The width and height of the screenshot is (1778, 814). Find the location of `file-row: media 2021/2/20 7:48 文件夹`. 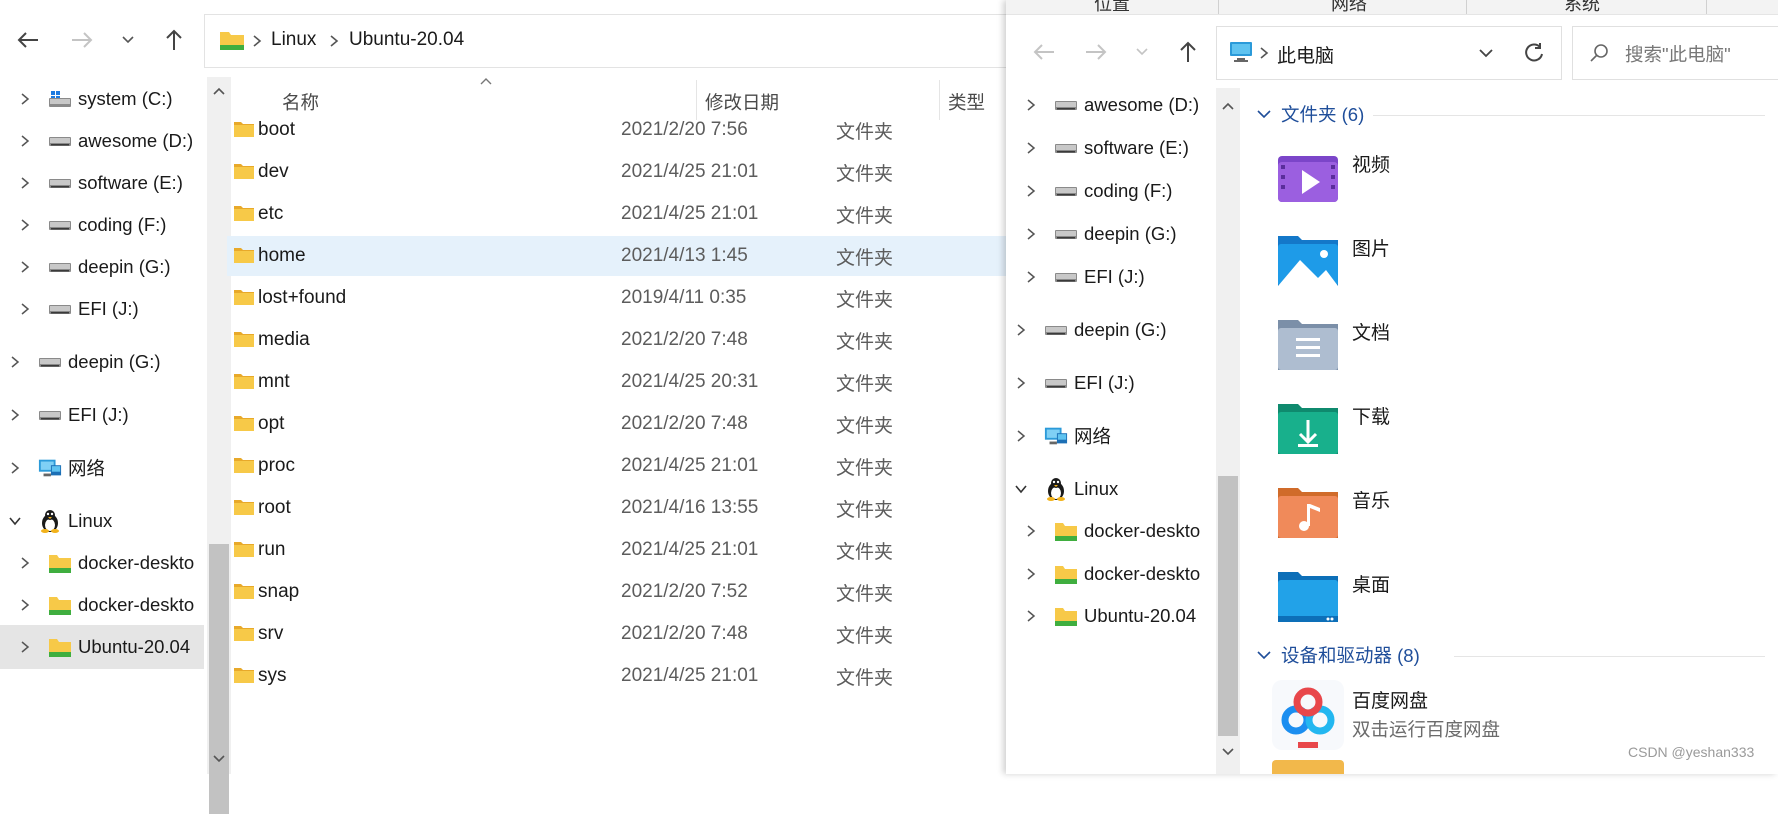

file-row: media 2021/2/20 7:48 文件夹 is located at coordinates (616, 340).